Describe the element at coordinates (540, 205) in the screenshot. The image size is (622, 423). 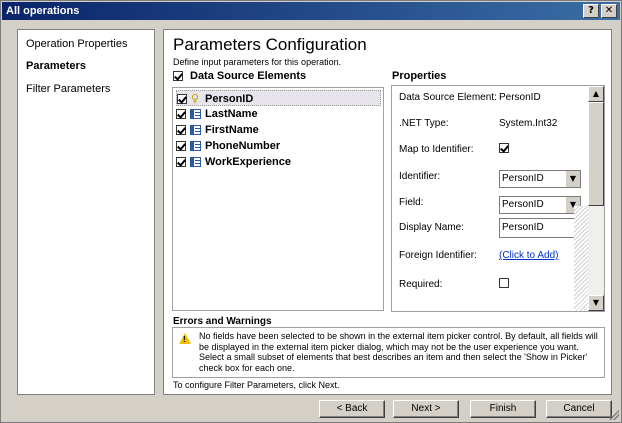
I see `field-select: PersonID ▼` at that location.